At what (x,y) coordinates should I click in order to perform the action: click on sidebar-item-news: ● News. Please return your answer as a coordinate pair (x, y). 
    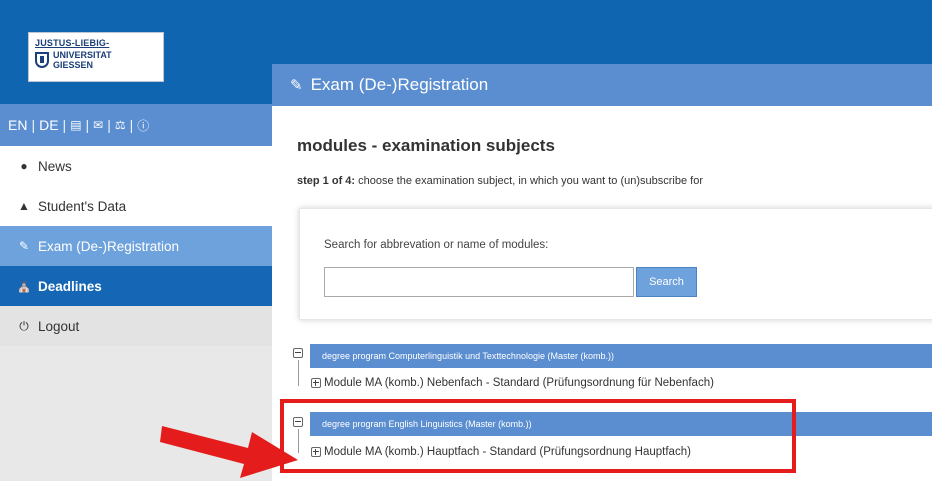
    Looking at the image, I should click on (136, 166).